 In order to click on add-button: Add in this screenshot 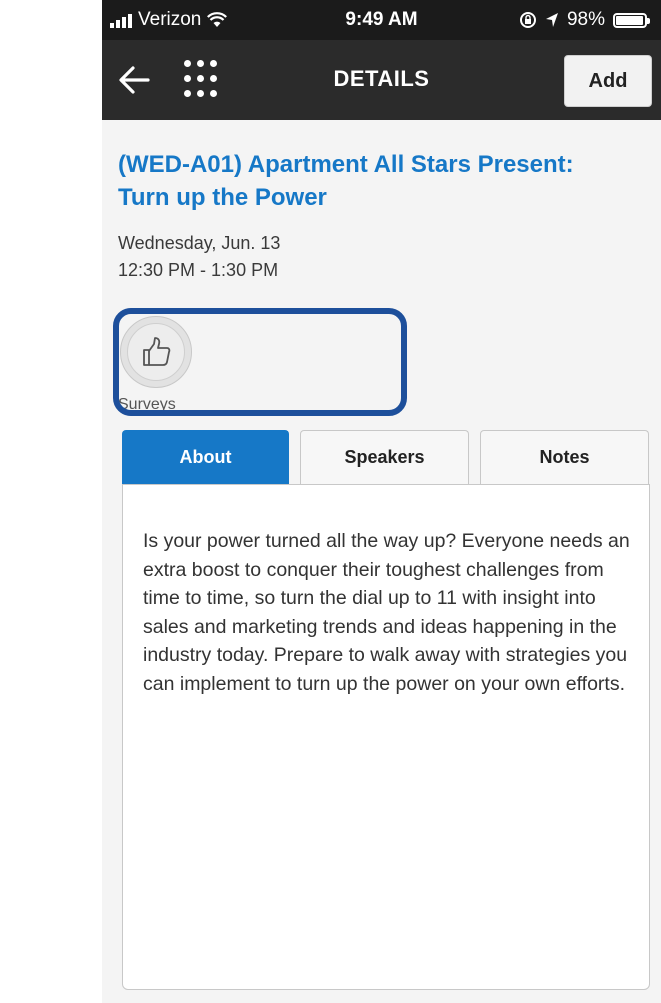, I will do `click(608, 81)`.